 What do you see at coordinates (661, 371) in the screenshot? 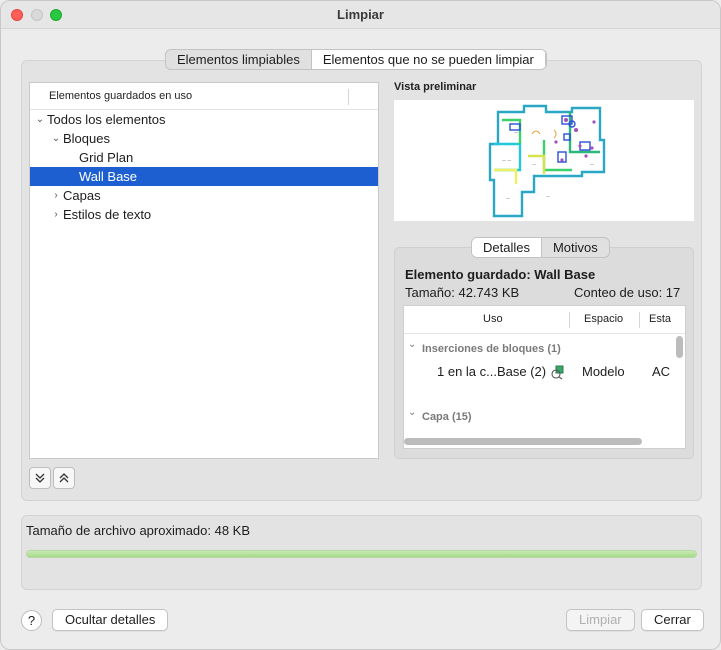
I see `state-cell: AC` at bounding box center [661, 371].